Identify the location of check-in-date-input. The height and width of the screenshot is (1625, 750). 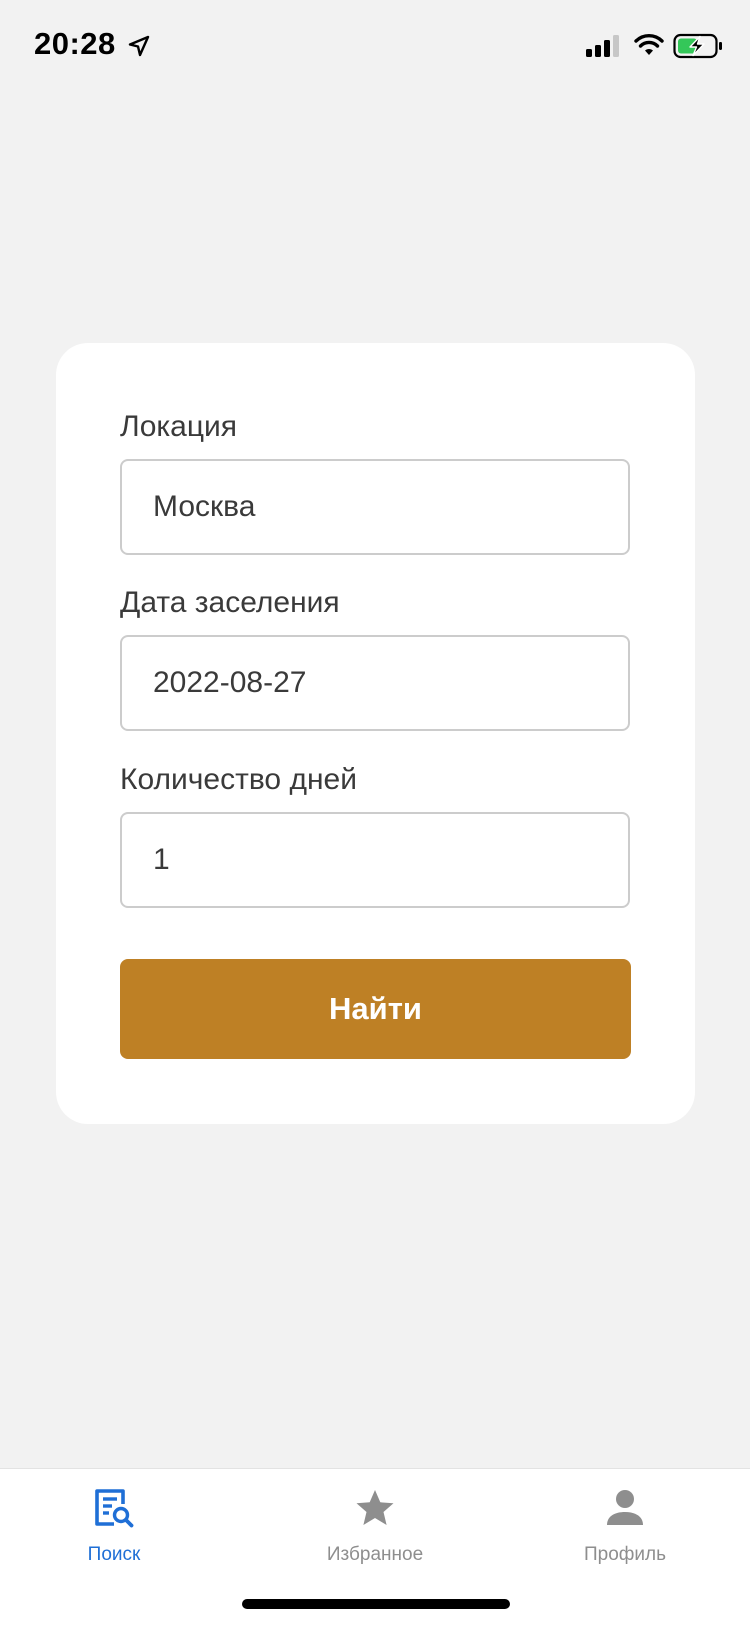
(375, 683).